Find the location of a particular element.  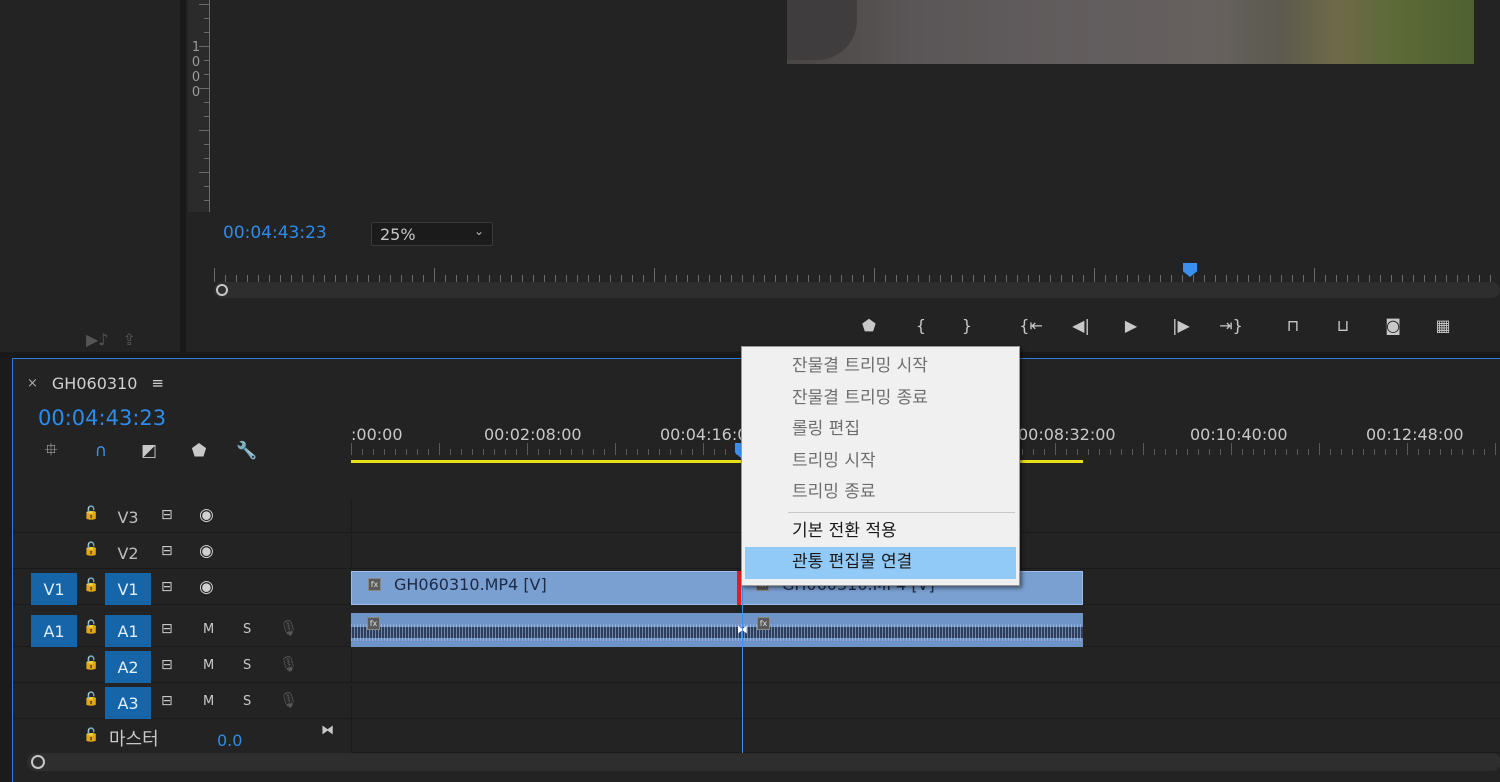

track-target-v2: V2 is located at coordinates (128, 553).